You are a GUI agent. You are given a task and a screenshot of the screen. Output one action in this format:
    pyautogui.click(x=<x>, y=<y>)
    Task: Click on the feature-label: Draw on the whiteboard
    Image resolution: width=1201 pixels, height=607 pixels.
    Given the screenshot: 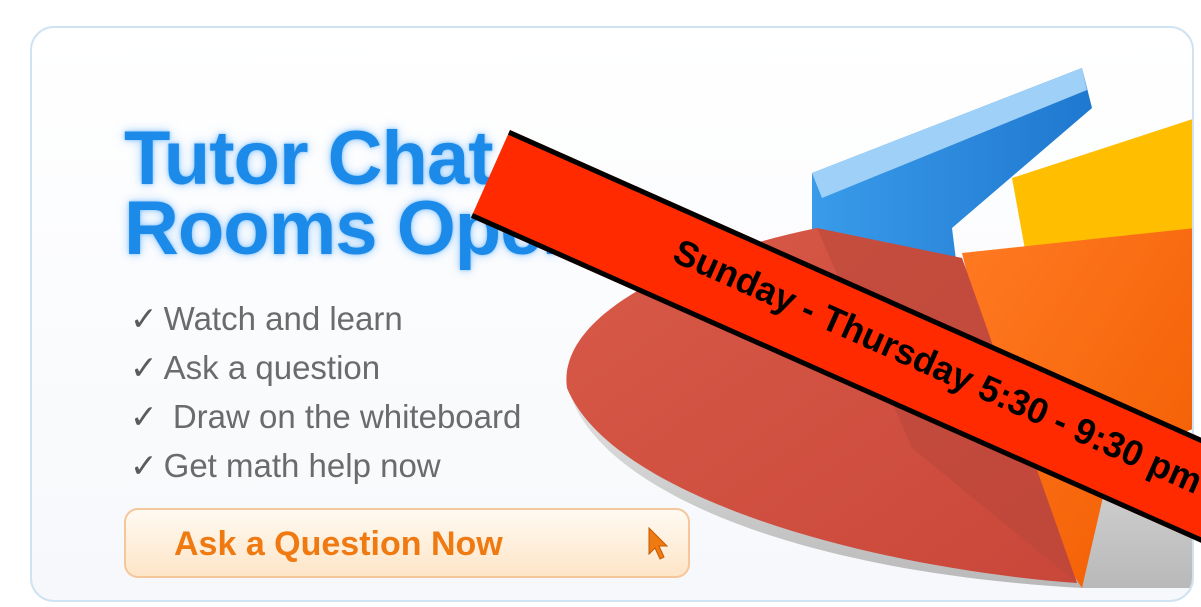 What is the action you would take?
    pyautogui.click(x=342, y=416)
    